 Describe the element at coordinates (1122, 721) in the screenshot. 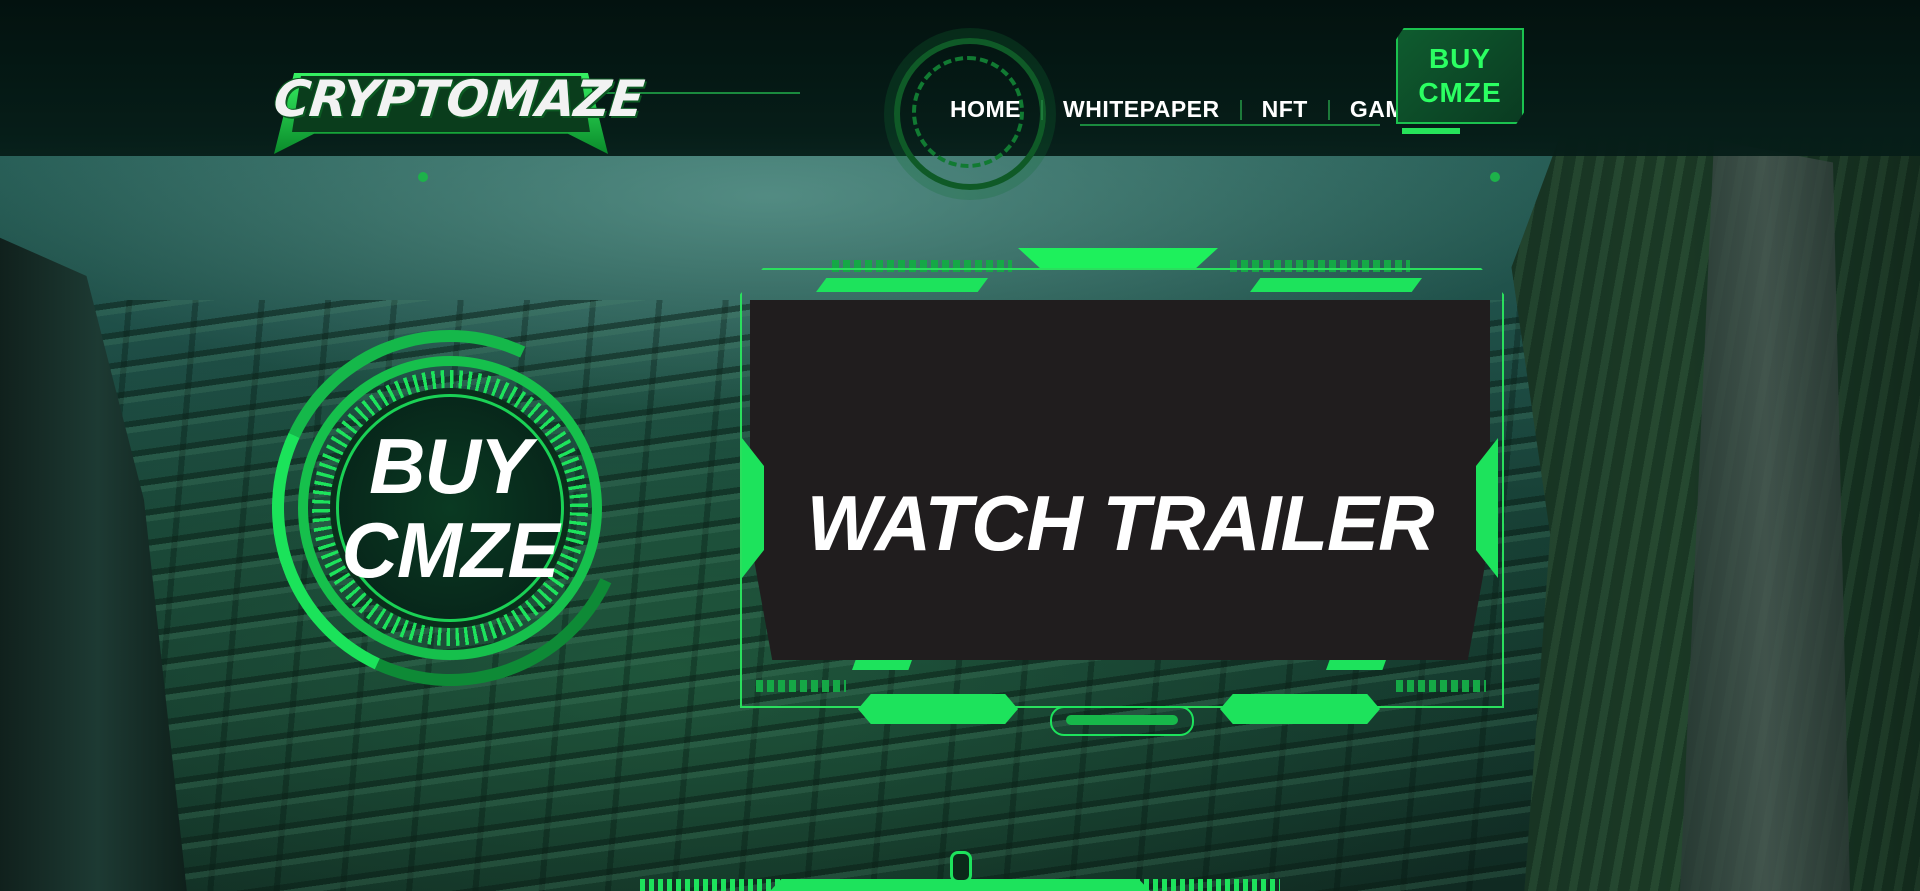

I see `frame-bottom-pill` at that location.